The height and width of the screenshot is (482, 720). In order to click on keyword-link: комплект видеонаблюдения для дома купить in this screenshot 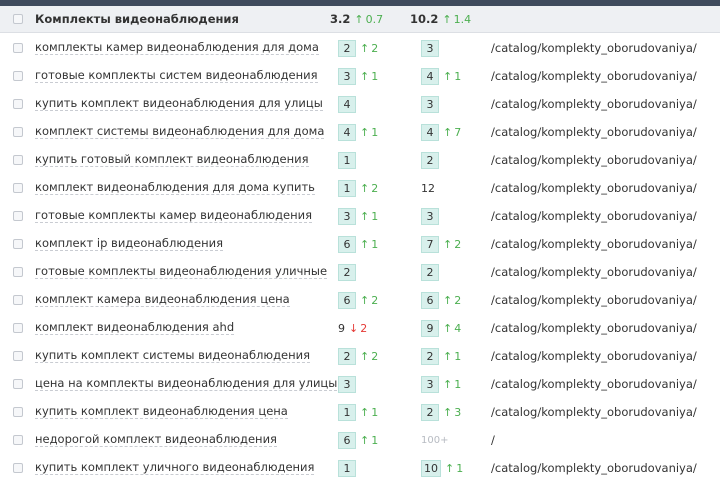, I will do `click(175, 188)`.